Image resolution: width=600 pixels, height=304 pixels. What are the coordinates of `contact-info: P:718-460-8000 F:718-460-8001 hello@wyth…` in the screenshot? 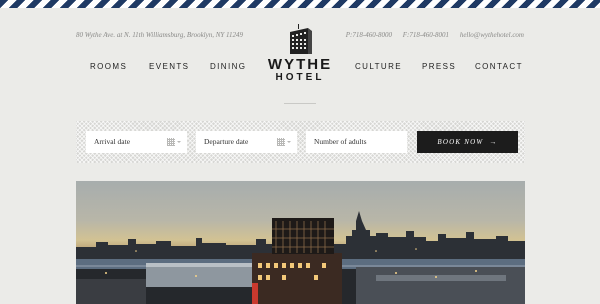 It's located at (430, 35).